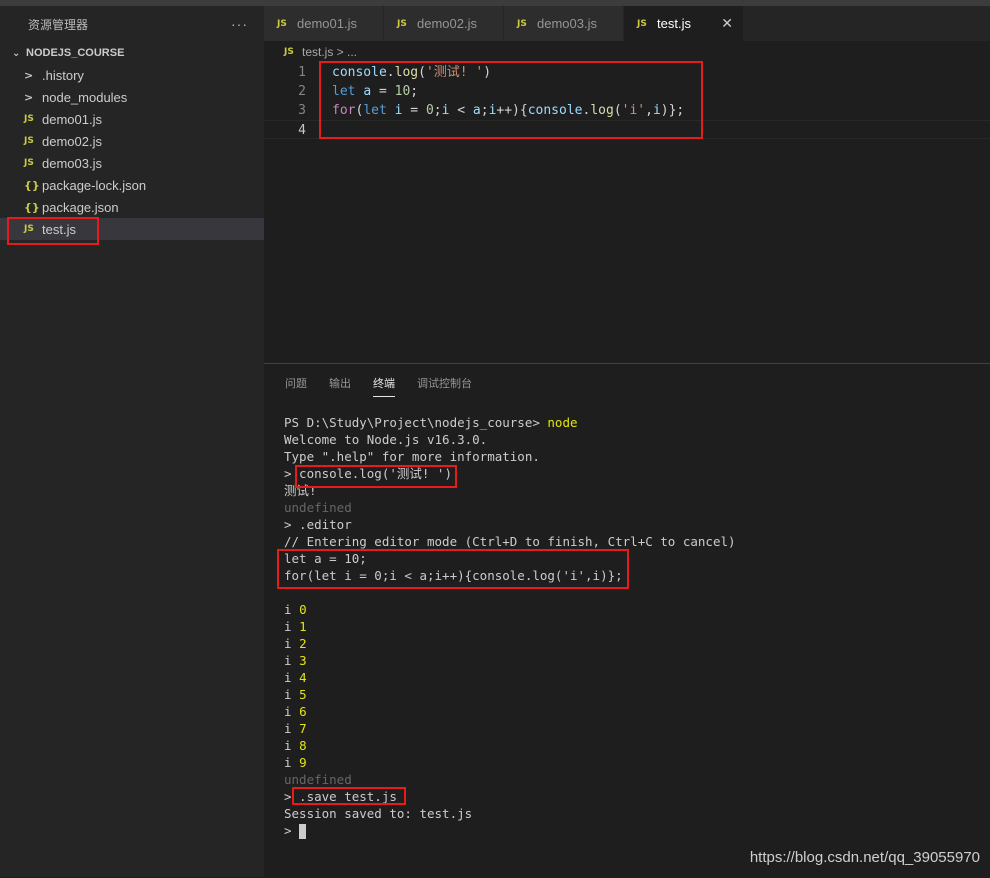 The width and height of the screenshot is (990, 878). What do you see at coordinates (132, 53) in the screenshot?
I see `workspace-folder: ⌄ NODEJS_COURSE` at bounding box center [132, 53].